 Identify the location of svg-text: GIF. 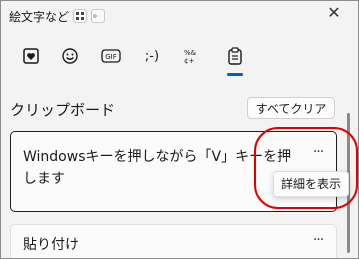
(111, 57).